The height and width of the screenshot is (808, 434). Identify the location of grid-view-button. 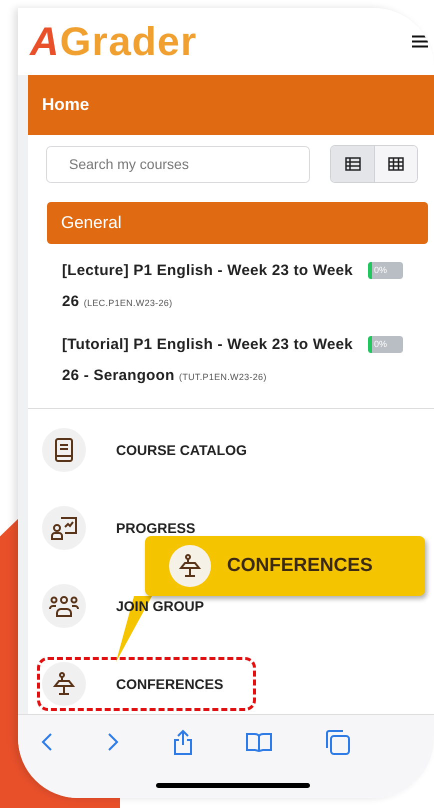
(395, 164).